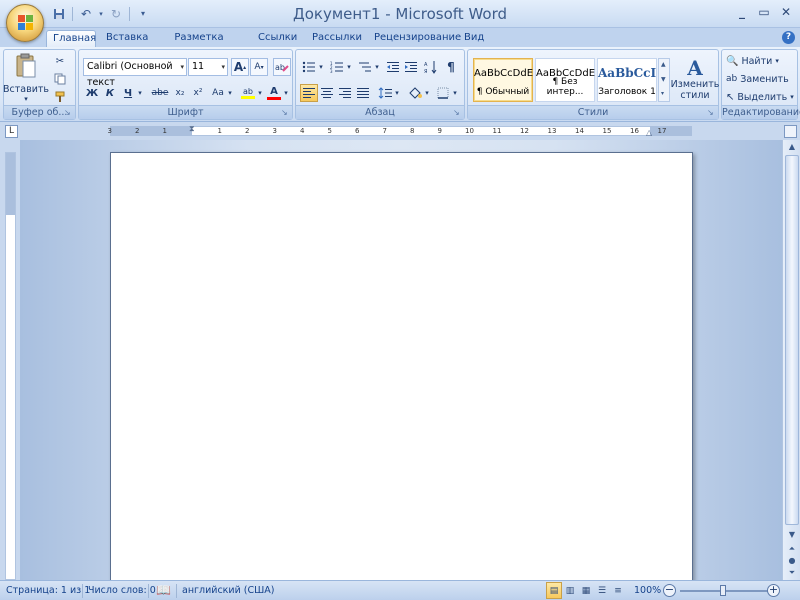 This screenshot has height=600, width=800. I want to click on highlight-label: ab, so click(248, 91).